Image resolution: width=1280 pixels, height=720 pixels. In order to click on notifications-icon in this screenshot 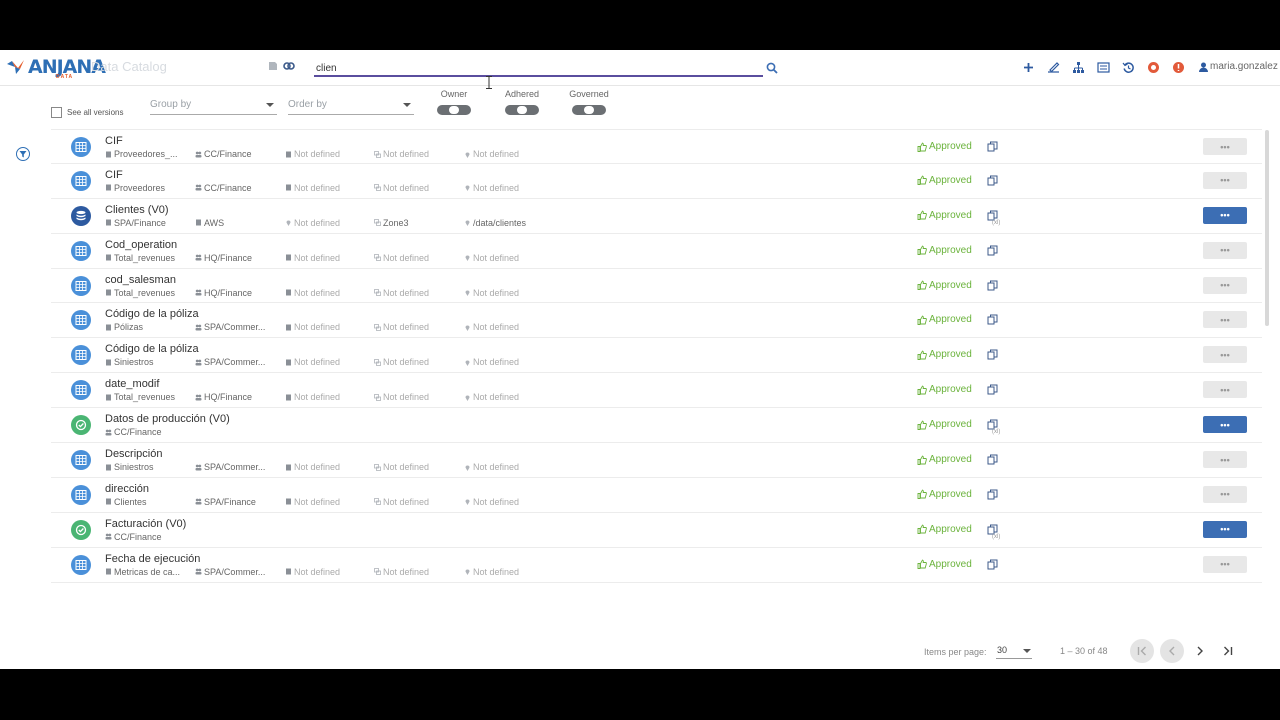, I will do `click(1153, 67)`.